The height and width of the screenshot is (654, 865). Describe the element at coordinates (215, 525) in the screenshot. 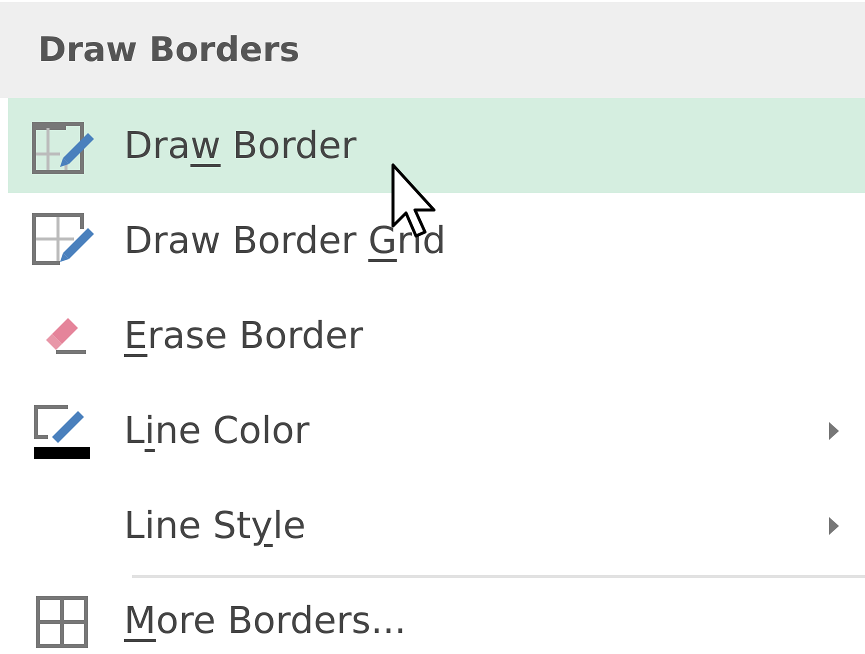

I see `menu-item-label: Line Style` at that location.